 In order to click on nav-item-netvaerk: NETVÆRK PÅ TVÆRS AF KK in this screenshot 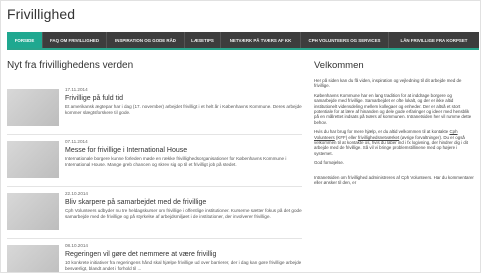, I will do `click(261, 40)`.